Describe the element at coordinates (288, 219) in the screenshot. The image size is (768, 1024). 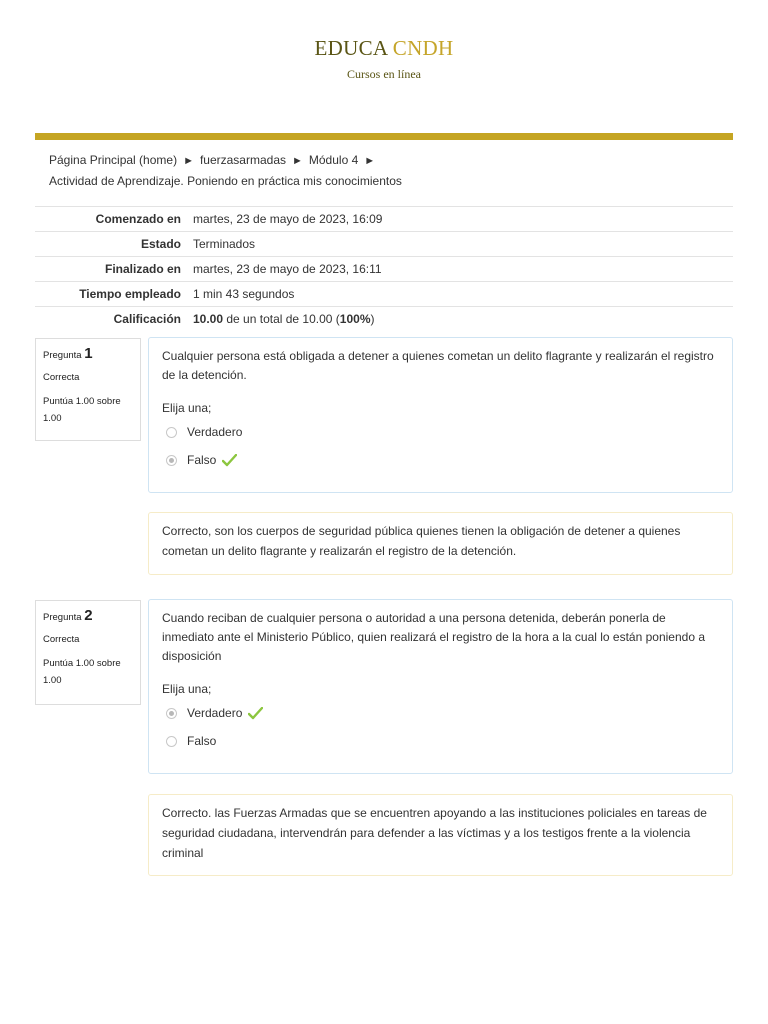
I see `summary-value: martes, 23 de mayo de 2023, 16:09` at that location.